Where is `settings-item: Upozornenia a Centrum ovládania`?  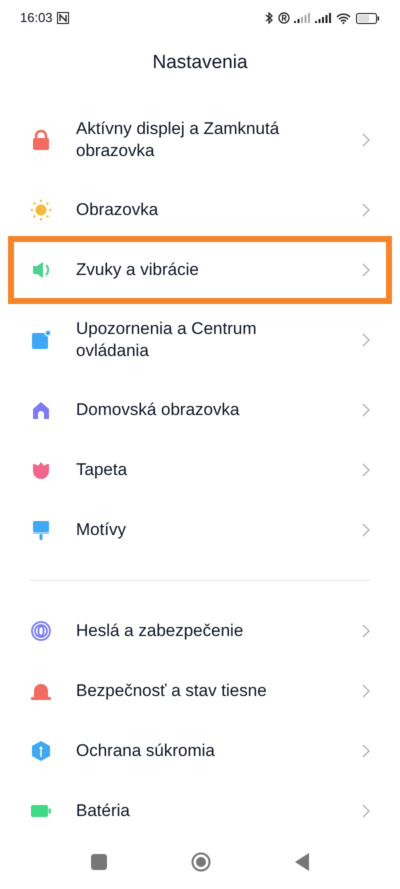
settings-item: Upozornenia a Centrum ovládania is located at coordinates (200, 340).